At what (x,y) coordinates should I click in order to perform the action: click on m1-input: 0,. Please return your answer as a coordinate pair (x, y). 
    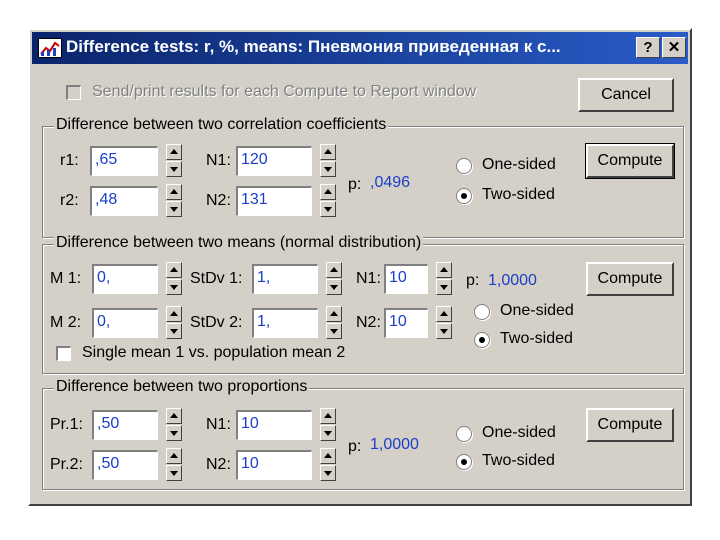
    Looking at the image, I should click on (125, 279).